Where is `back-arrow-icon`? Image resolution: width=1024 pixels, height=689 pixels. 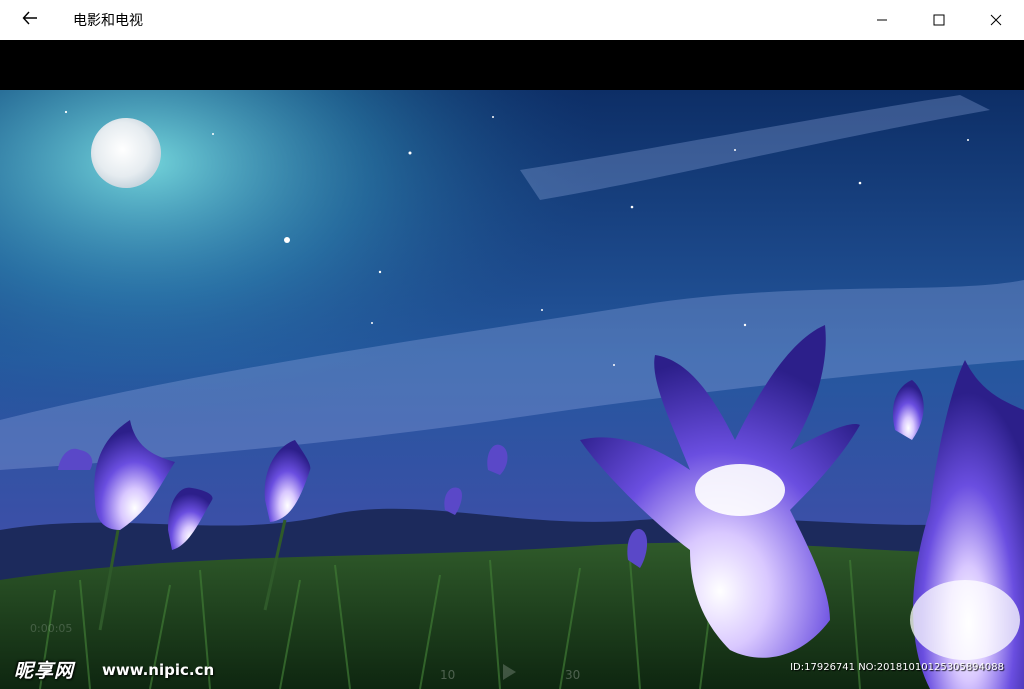 back-arrow-icon is located at coordinates (30, 20).